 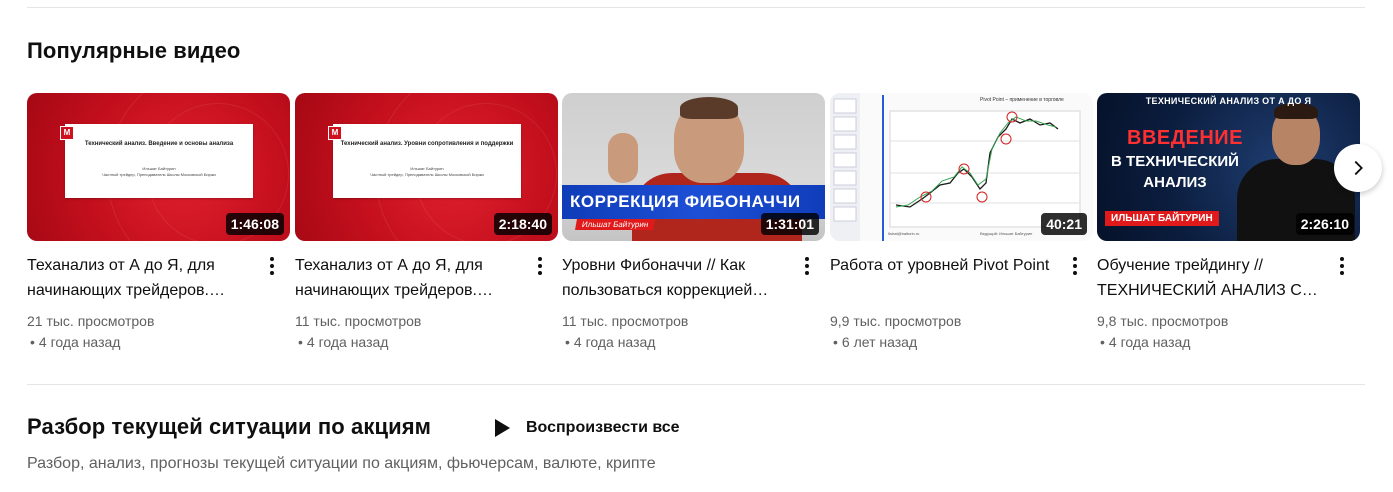 I want to click on chart-footer-left: Ilshat@baiturin.ru, so click(x=904, y=233).